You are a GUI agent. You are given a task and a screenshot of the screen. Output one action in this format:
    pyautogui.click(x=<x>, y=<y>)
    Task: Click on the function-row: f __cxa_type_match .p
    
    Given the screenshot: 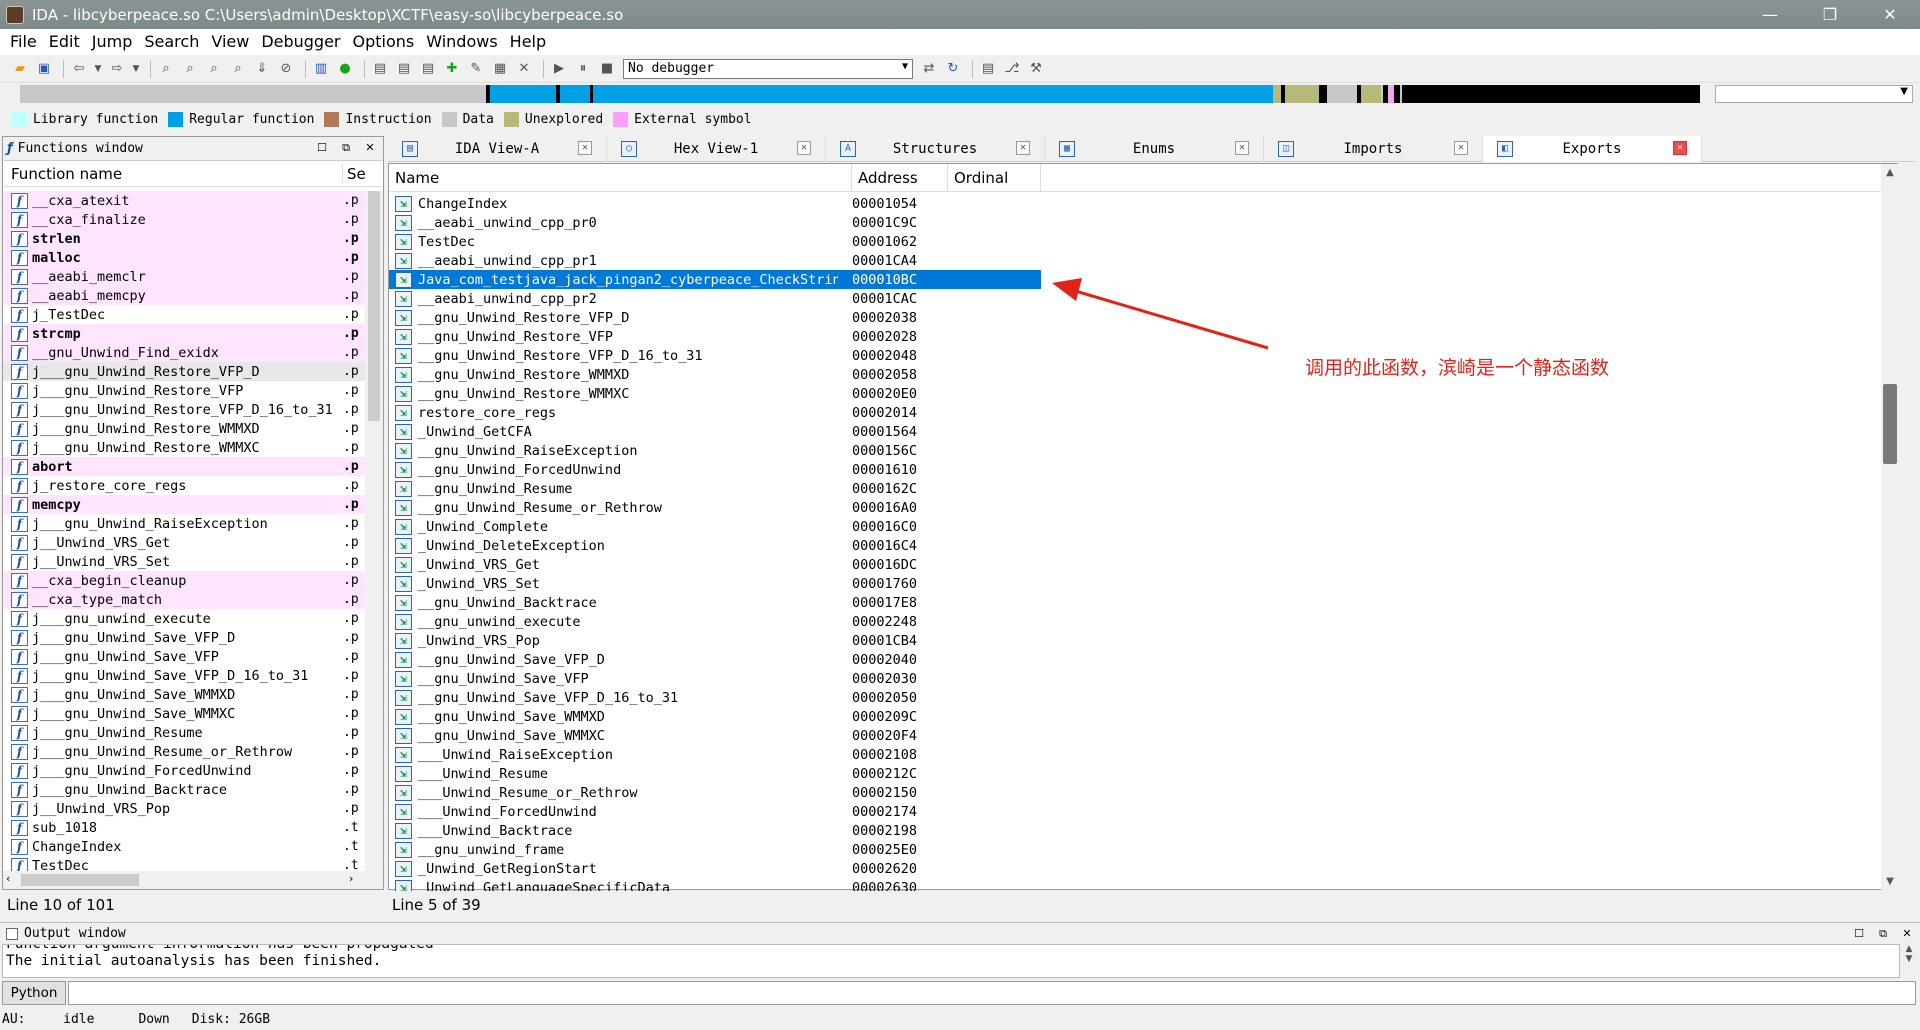 What is the action you would take?
    pyautogui.click(x=184, y=599)
    